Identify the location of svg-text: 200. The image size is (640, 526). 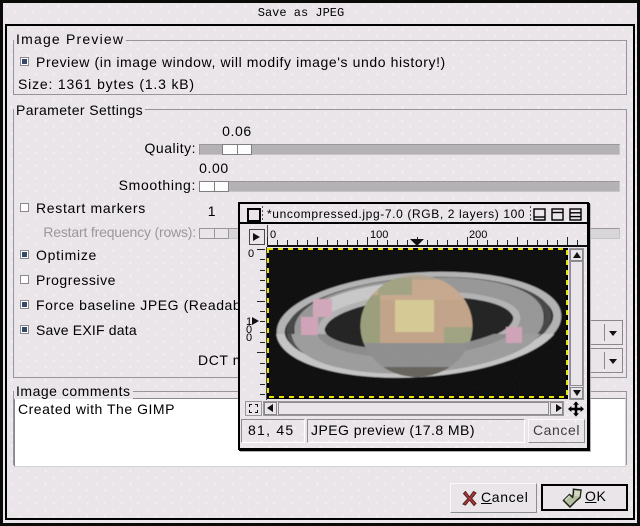
(478, 235).